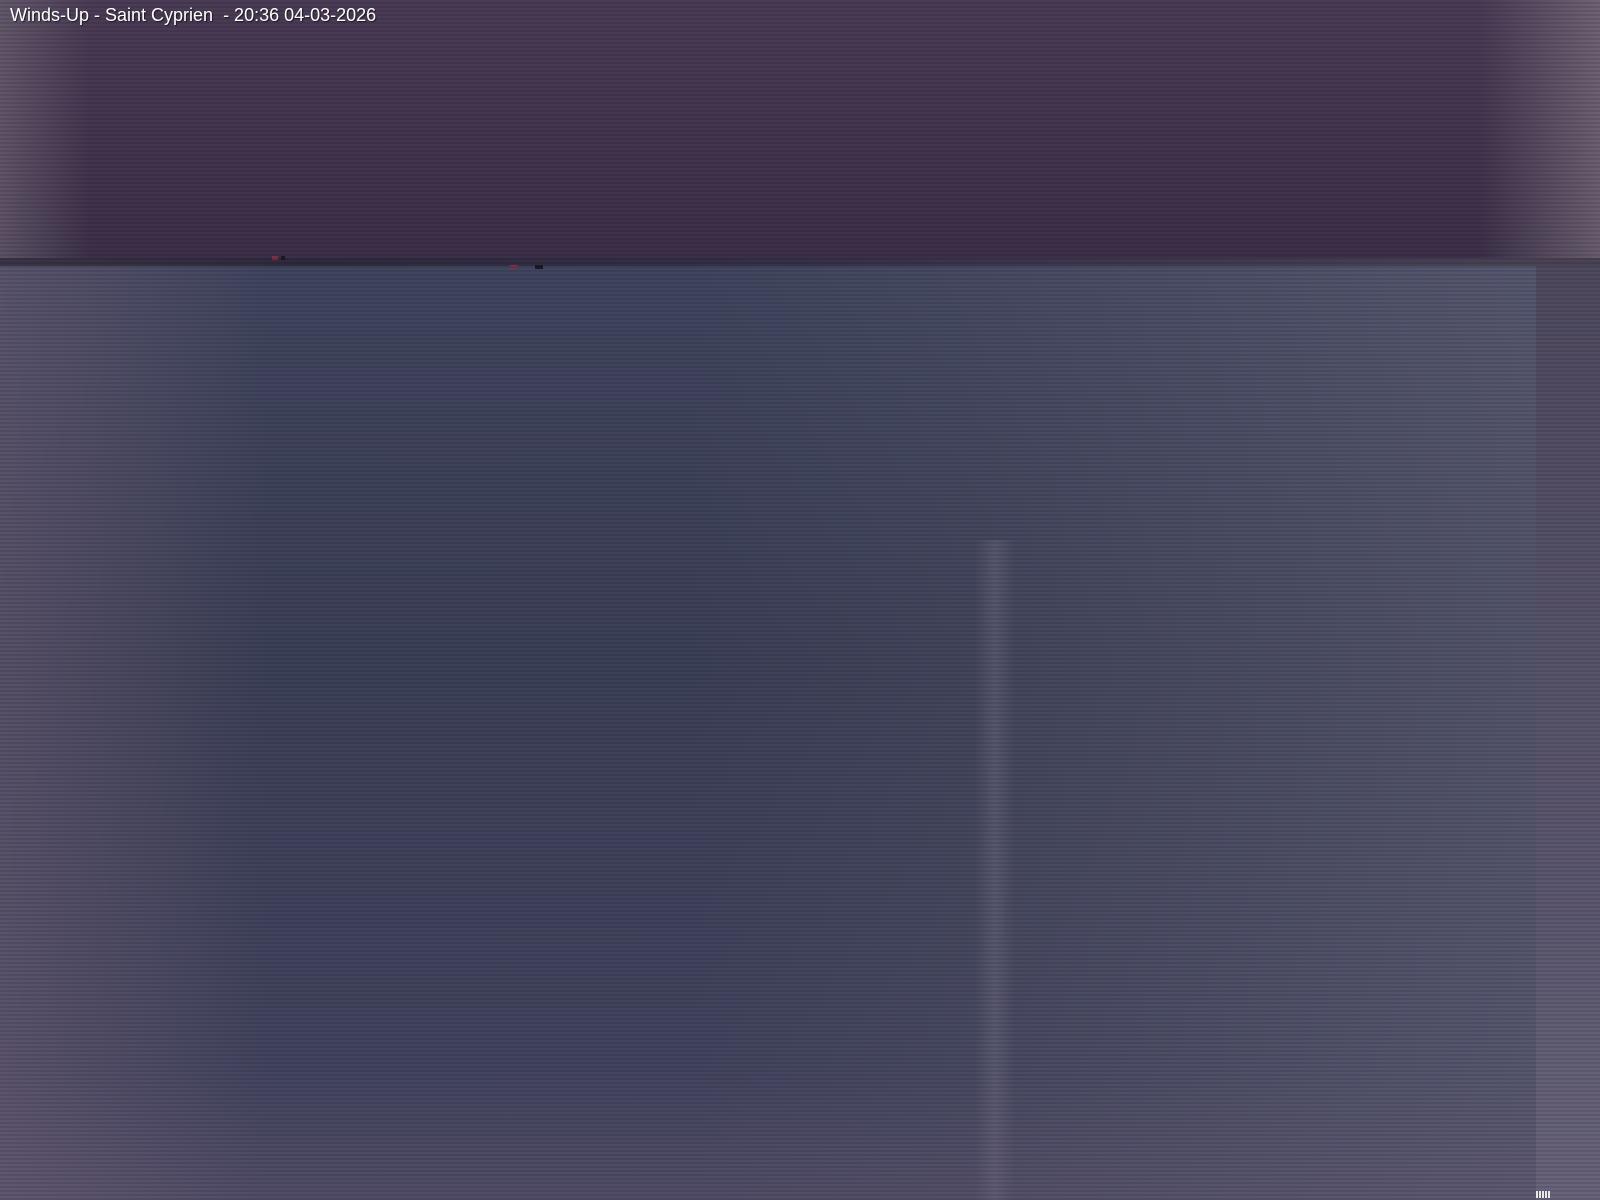 The height and width of the screenshot is (1200, 1600). I want to click on foreground-shade, so click(800, 1140).